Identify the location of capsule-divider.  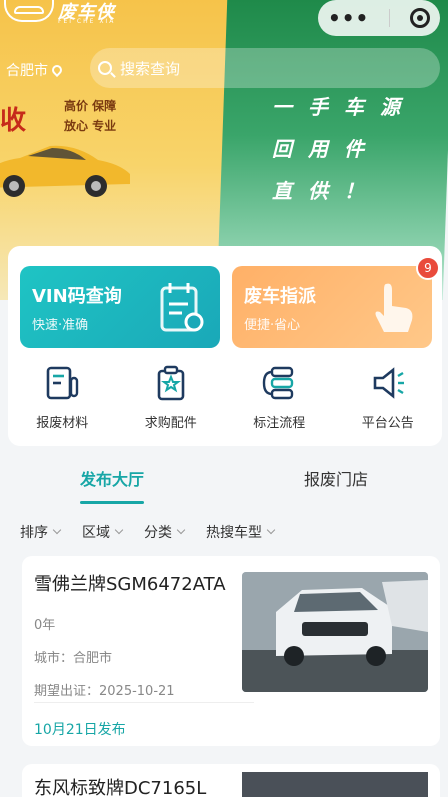
(390, 18).